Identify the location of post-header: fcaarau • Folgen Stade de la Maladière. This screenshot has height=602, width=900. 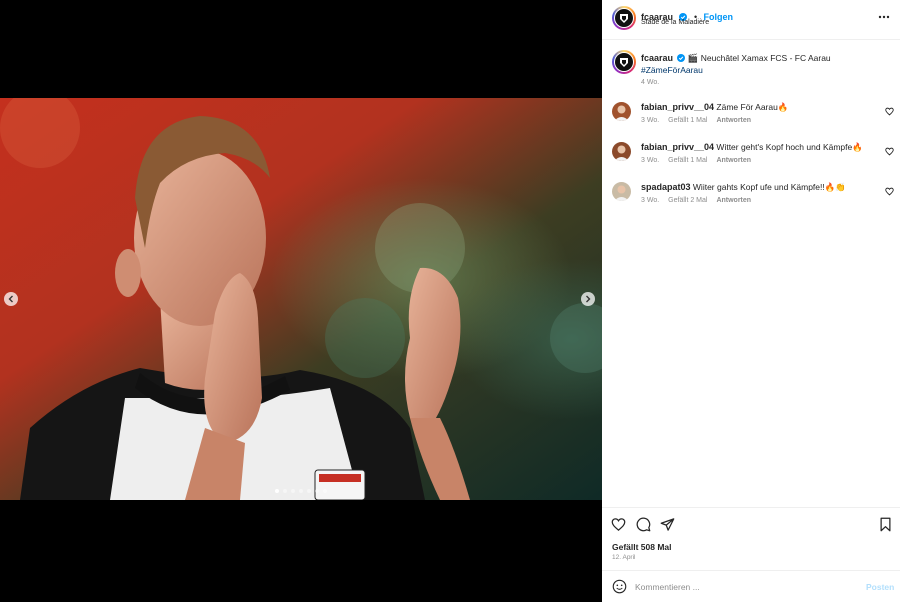
(751, 20).